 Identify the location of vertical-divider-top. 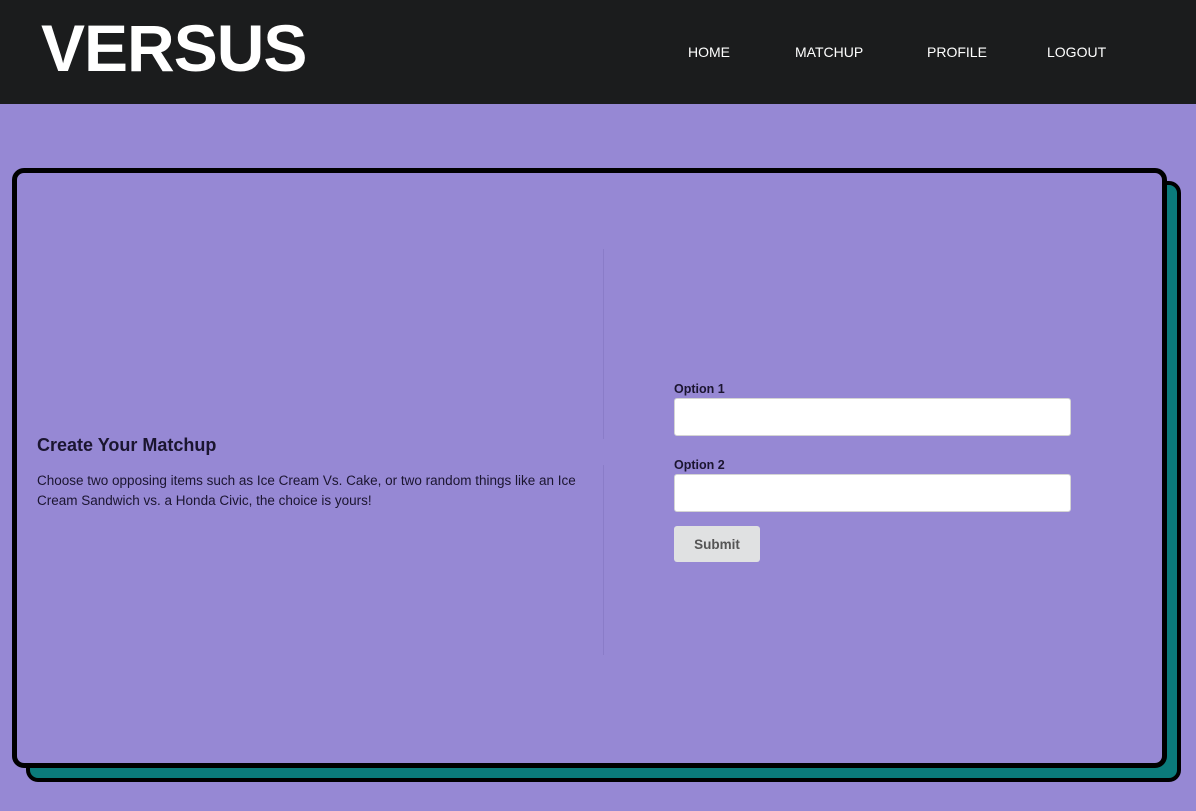
(603, 344).